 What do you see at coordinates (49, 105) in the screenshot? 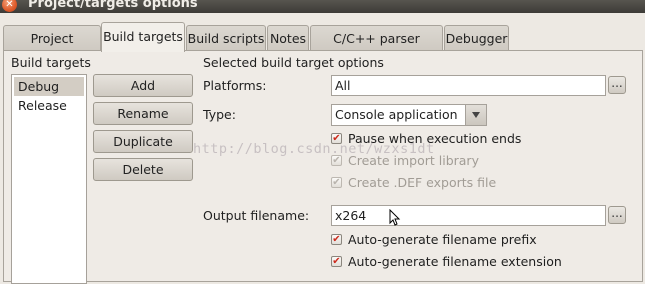
I see `list-item-release: Release` at bounding box center [49, 105].